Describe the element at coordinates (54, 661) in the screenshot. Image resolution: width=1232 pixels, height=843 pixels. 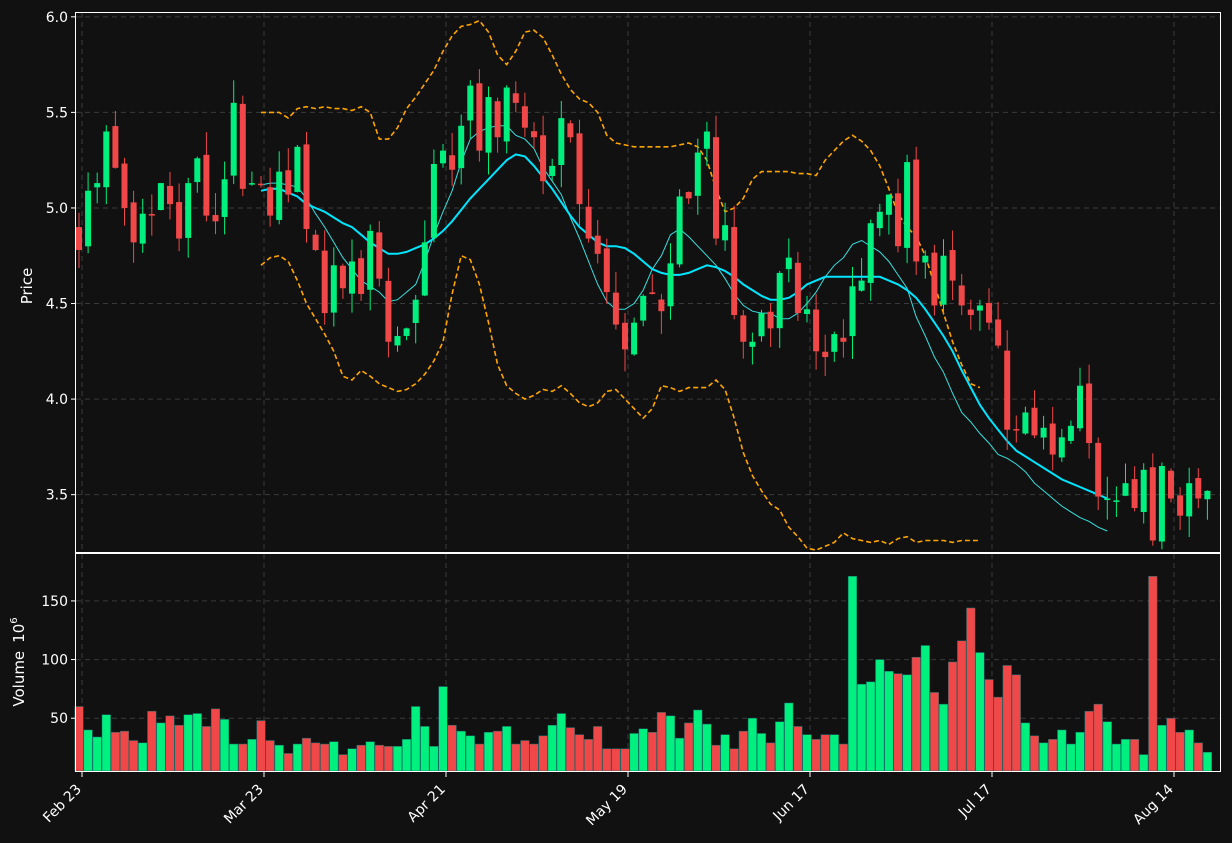
I see `volume-tick-label: 100` at that location.